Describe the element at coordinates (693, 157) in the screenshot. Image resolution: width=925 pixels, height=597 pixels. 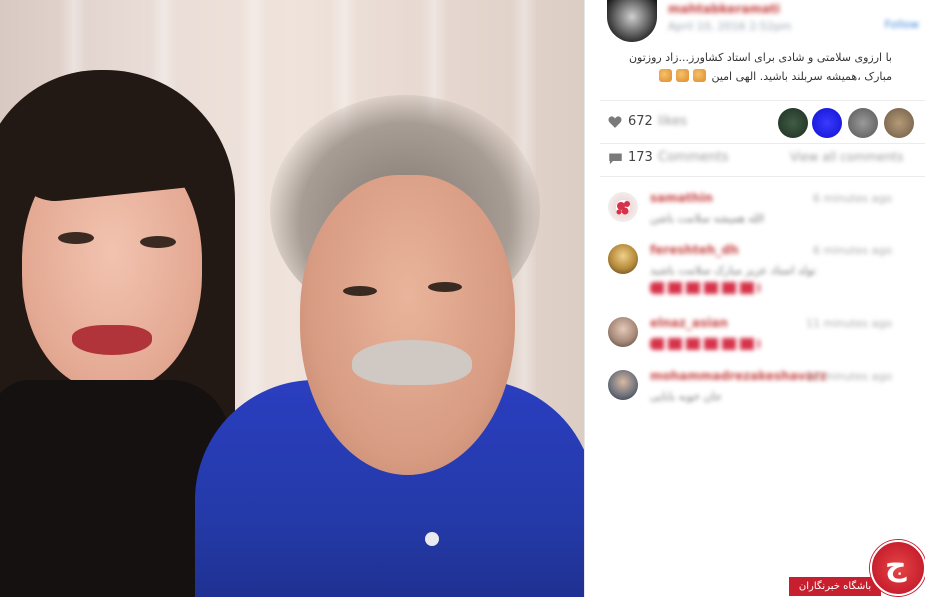
I see `comments-label: Comments` at that location.